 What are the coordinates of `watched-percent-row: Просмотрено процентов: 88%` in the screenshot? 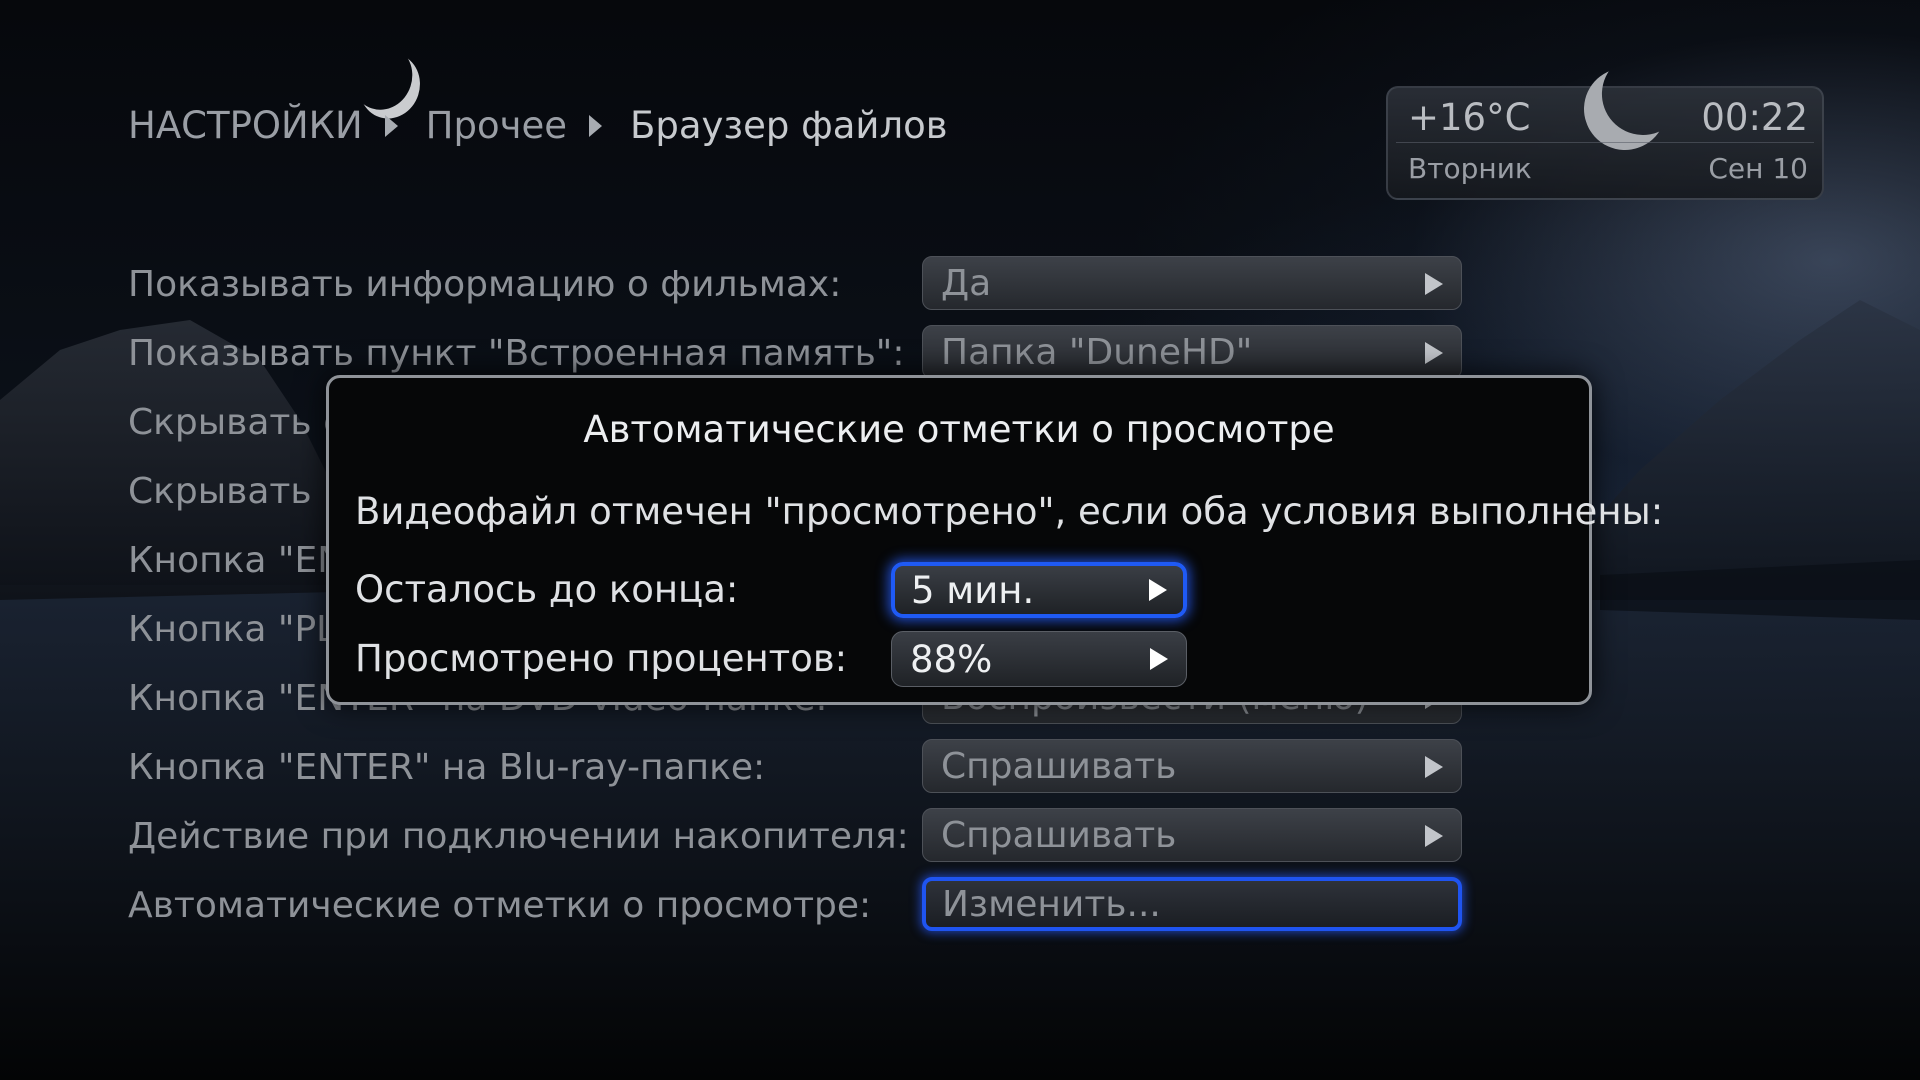 It's located at (771, 660).